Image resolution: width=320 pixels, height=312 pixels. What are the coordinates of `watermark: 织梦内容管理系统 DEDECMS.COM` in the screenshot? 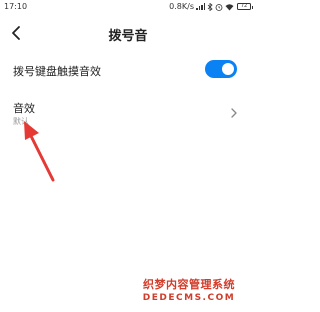 It's located at (189, 289).